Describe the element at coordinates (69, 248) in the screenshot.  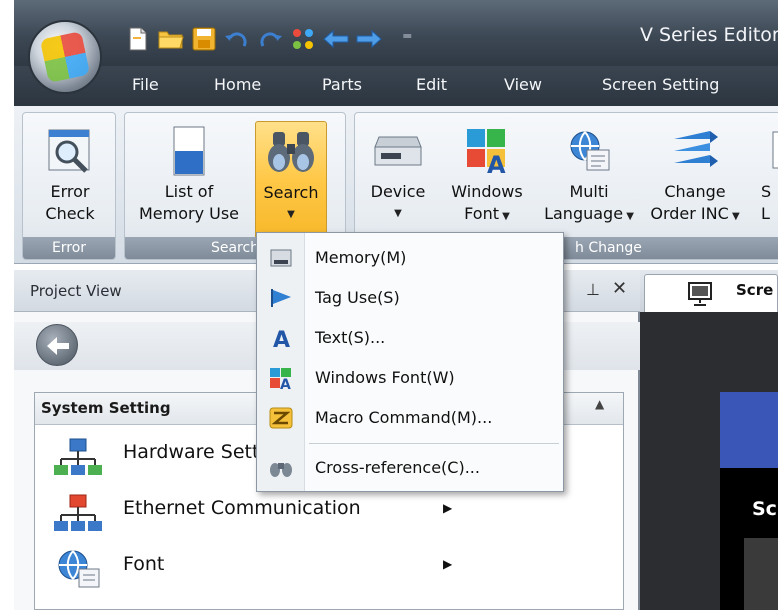
I see `group-label-error: Error` at that location.